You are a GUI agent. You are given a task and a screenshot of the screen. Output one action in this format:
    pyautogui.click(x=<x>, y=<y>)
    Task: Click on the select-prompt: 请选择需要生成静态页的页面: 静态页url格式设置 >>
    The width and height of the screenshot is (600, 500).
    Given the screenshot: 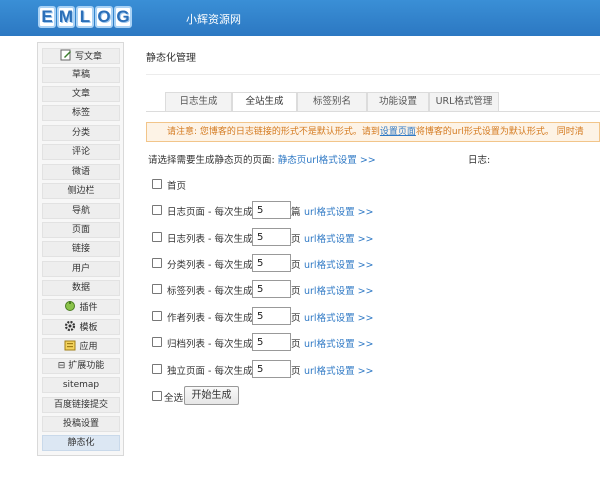 What is the action you would take?
    pyautogui.click(x=262, y=159)
    